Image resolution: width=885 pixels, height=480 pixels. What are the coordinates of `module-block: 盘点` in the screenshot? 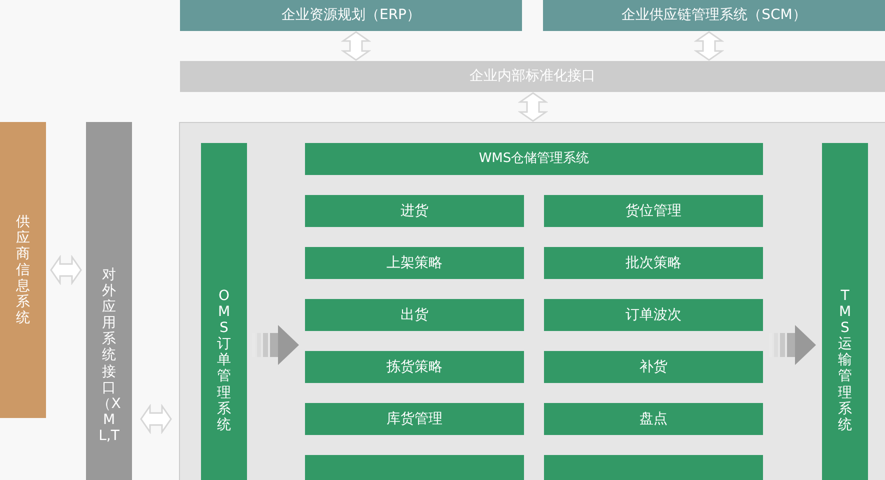 It's located at (653, 419).